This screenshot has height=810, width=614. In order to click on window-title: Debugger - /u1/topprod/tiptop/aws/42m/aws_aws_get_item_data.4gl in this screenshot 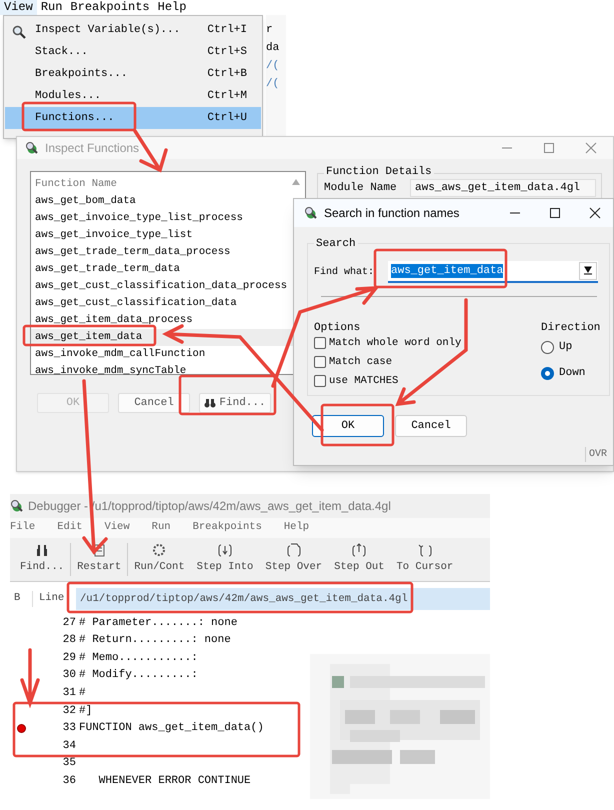, I will do `click(209, 506)`.